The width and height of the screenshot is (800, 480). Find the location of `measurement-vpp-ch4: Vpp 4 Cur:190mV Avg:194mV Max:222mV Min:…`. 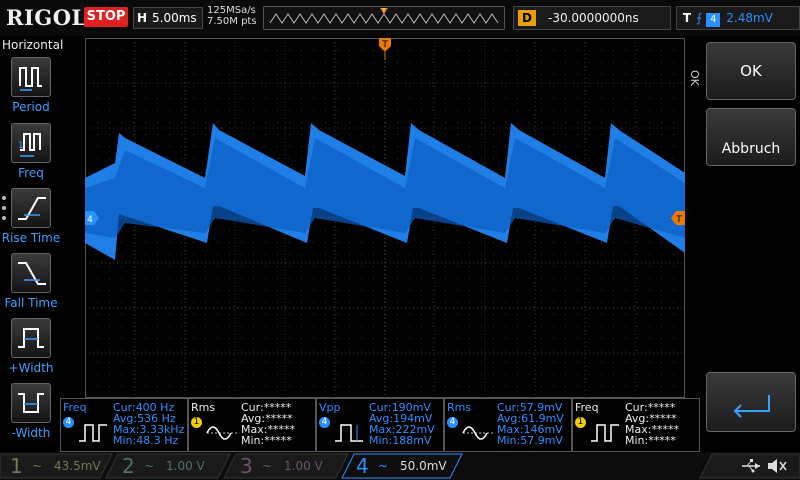

measurement-vpp-ch4: Vpp 4 Cur:190mV Avg:194mV Max:222mV Min:… is located at coordinates (380, 425).